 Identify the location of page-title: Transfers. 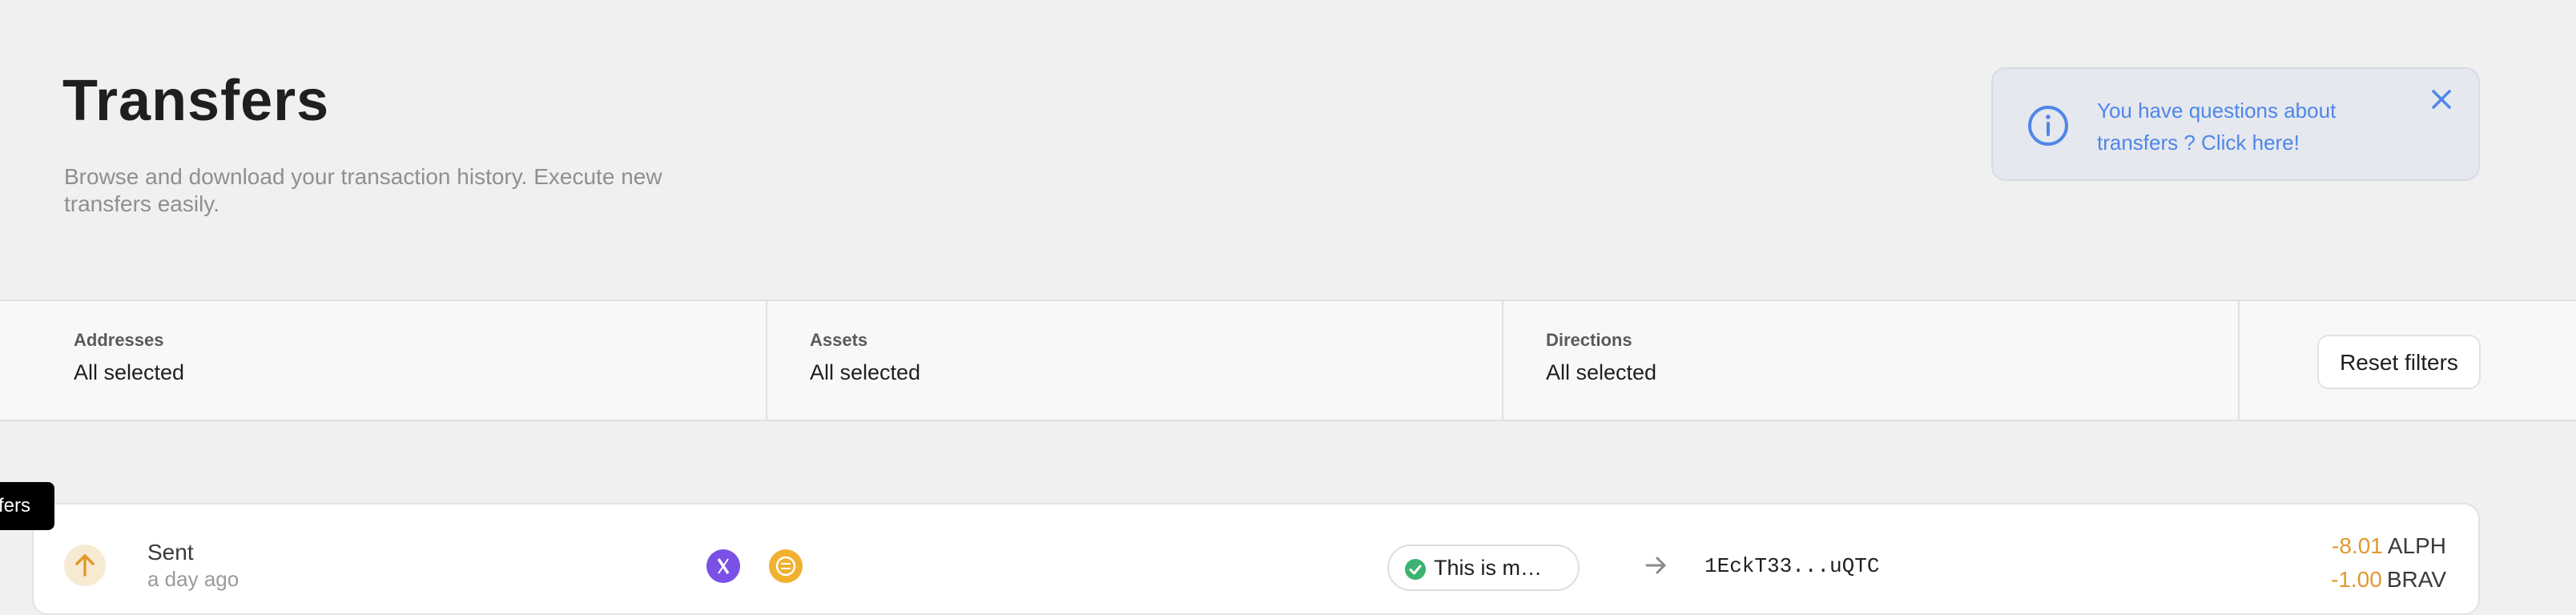
(196, 101).